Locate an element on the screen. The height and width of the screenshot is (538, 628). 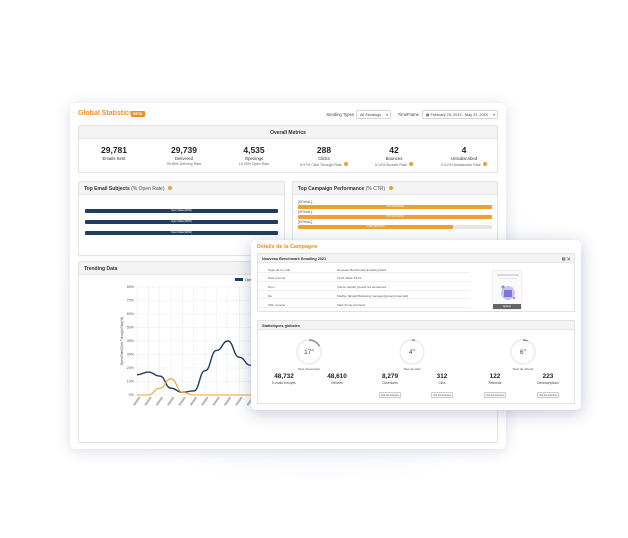
rate-donut: 6% Taux de rebond is located at coordinates (523, 354).